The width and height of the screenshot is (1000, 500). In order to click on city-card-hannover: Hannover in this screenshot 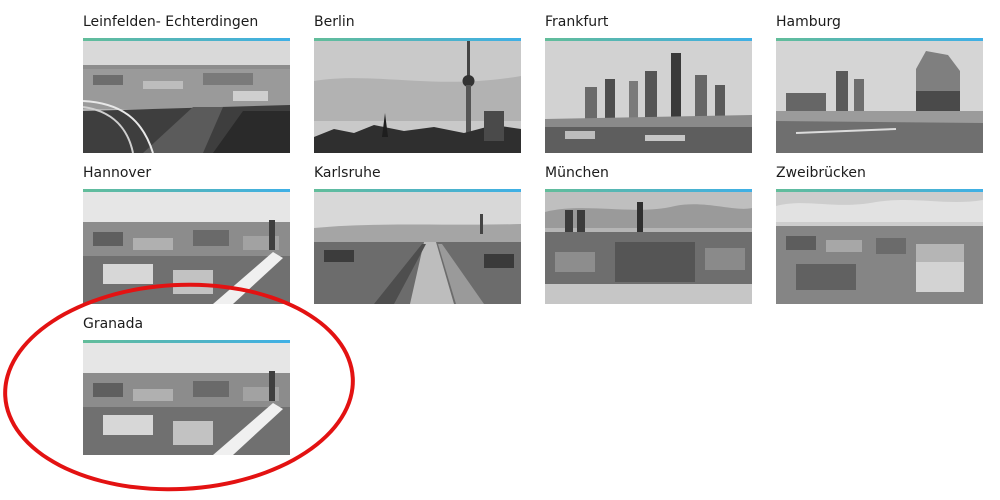, I will do `click(186, 233)`.